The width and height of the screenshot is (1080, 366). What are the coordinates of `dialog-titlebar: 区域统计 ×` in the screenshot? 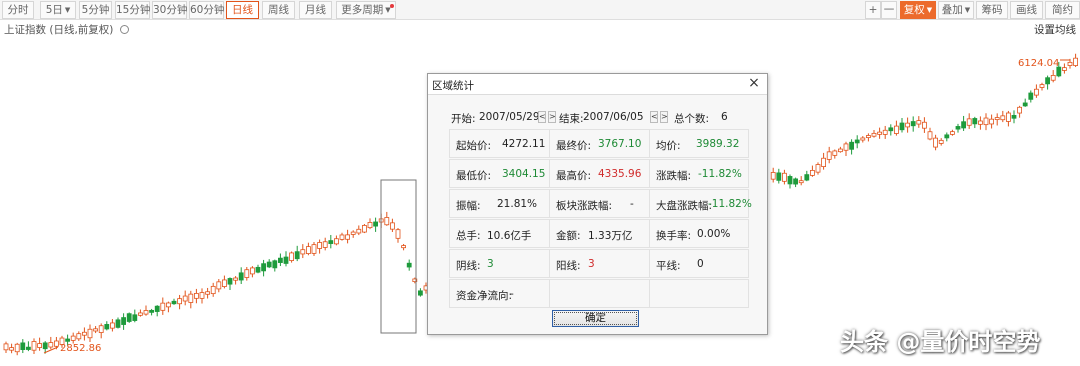 It's located at (597, 84).